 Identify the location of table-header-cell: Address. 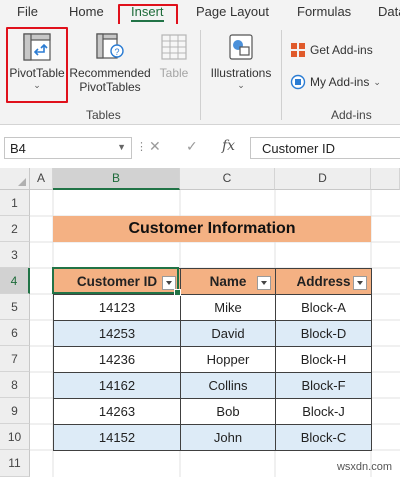
(323, 281).